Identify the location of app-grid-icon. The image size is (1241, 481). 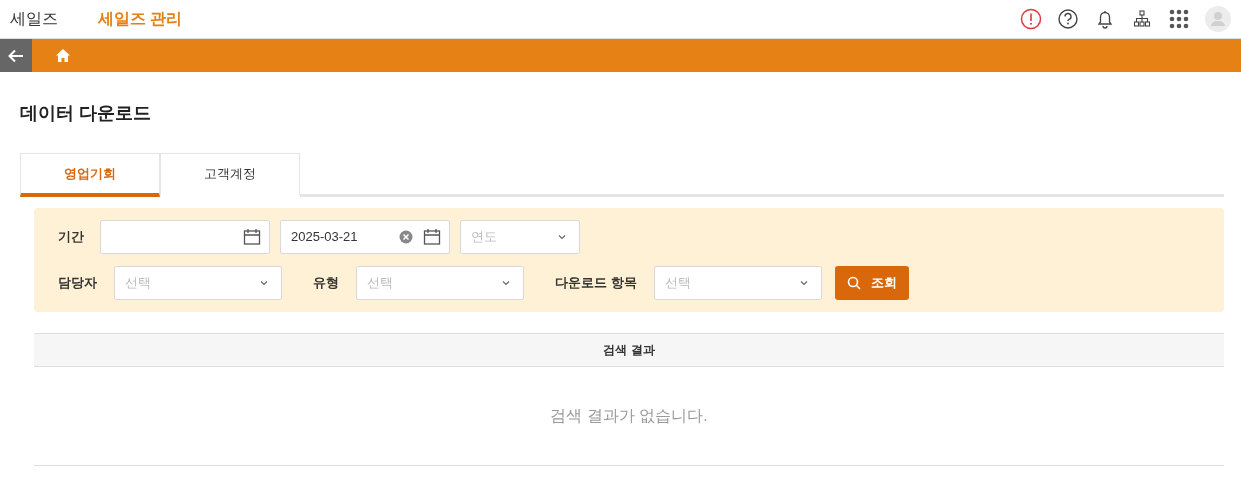
(1179, 19).